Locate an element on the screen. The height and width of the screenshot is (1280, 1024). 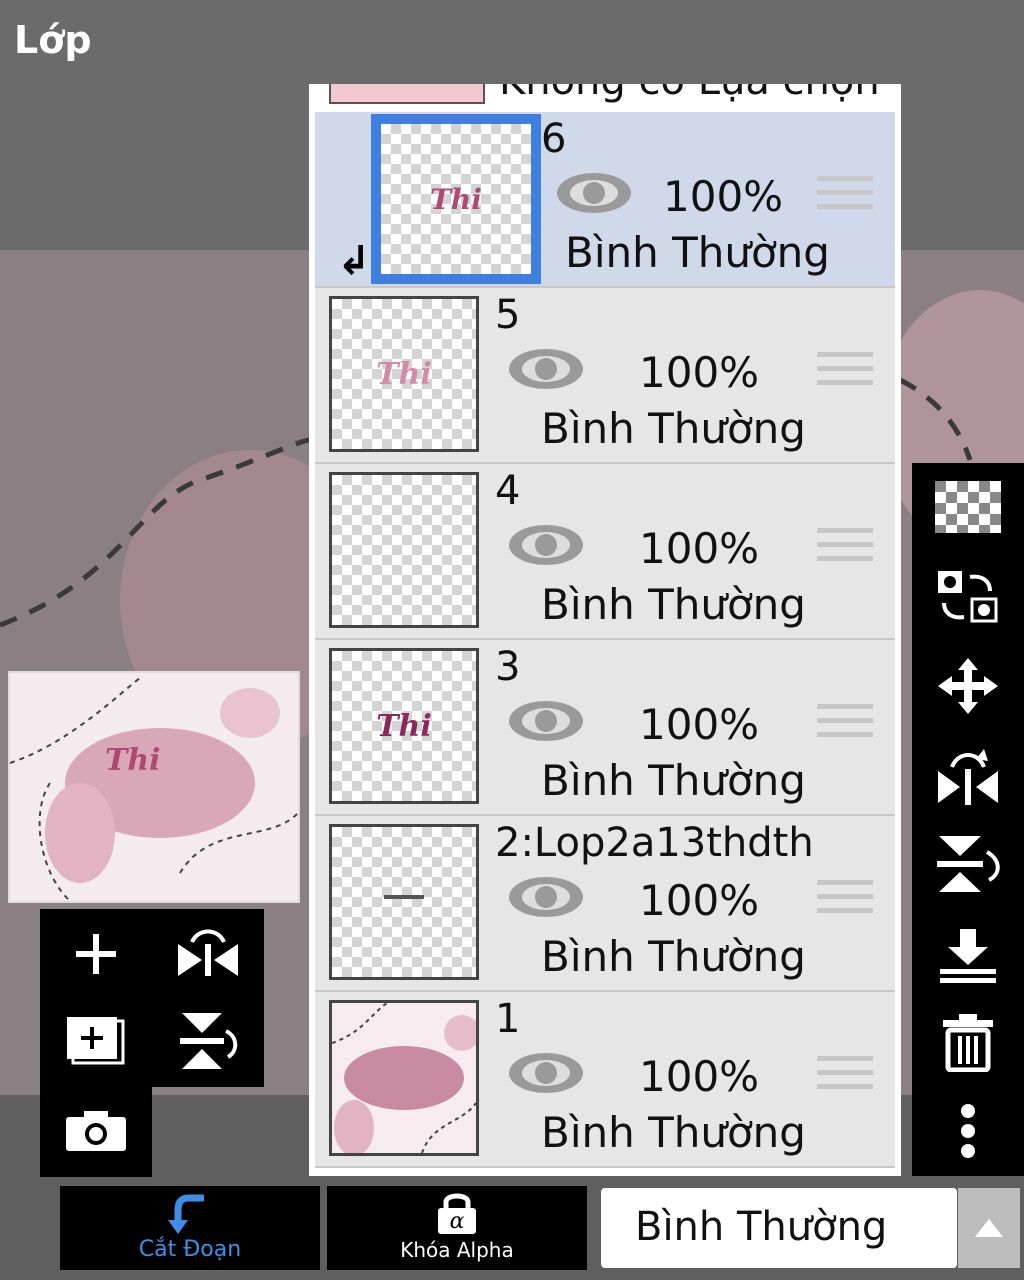
camera-button is located at coordinates (96, 1131).